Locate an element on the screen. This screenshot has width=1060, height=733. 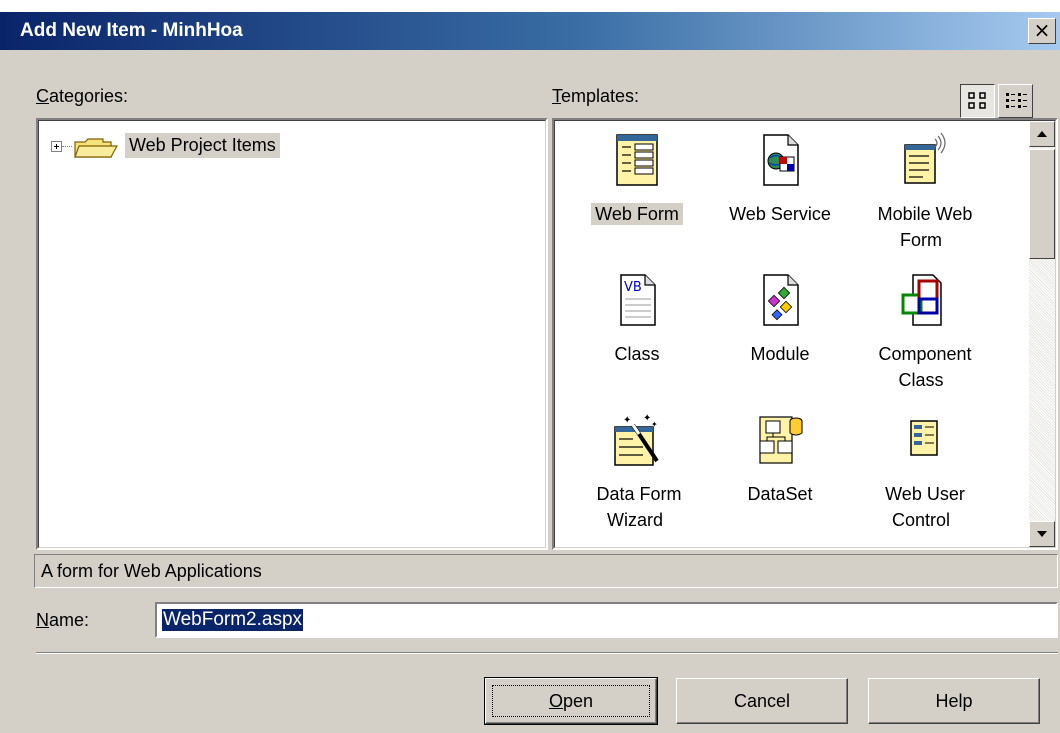
list-view-icon is located at coordinates (1016, 100).